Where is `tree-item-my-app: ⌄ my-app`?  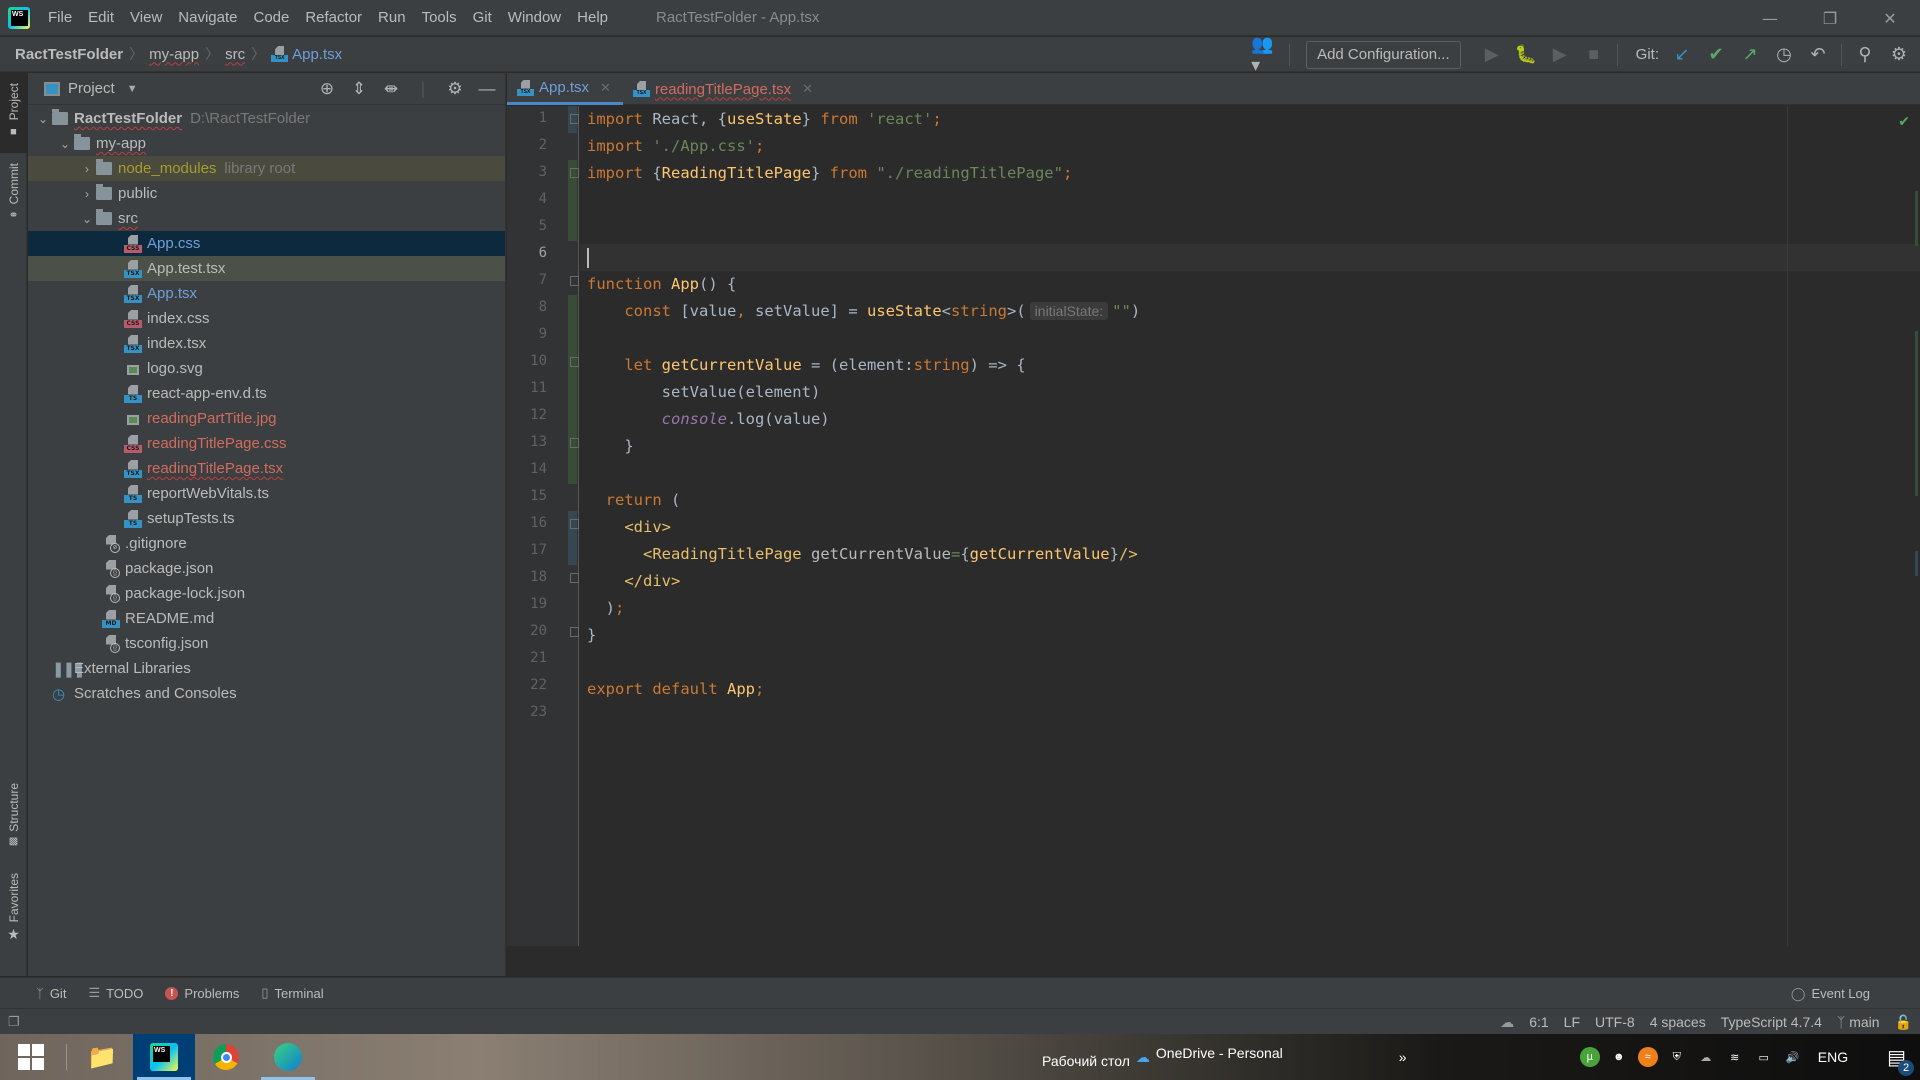 tree-item-my-app: ⌄ my-app is located at coordinates (266, 143).